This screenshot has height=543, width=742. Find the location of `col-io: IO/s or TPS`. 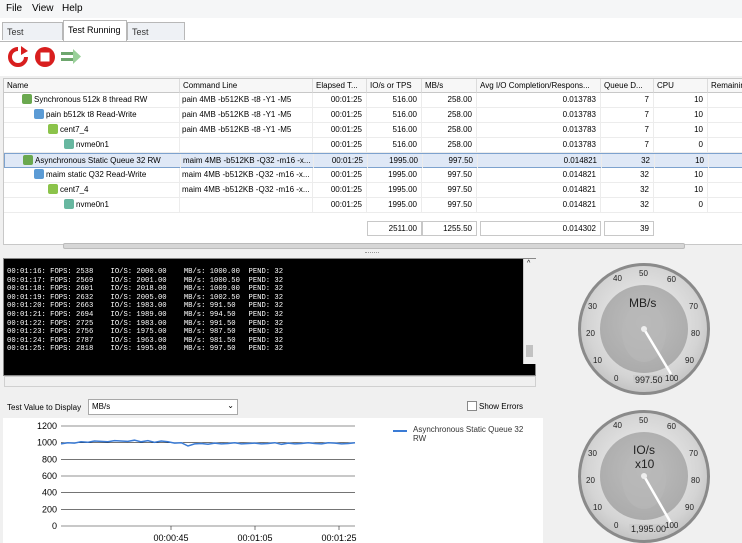

col-io: IO/s or TPS is located at coordinates (394, 86).